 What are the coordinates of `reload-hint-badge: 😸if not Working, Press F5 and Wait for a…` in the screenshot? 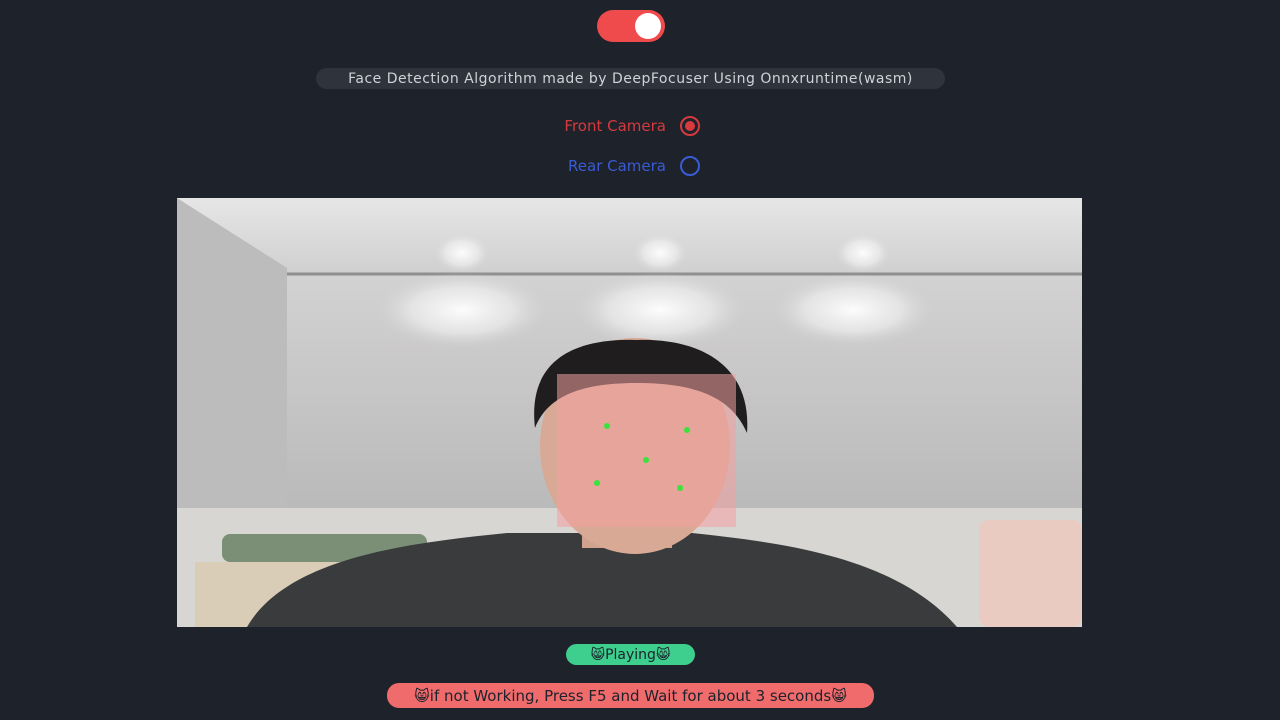 It's located at (630, 695).